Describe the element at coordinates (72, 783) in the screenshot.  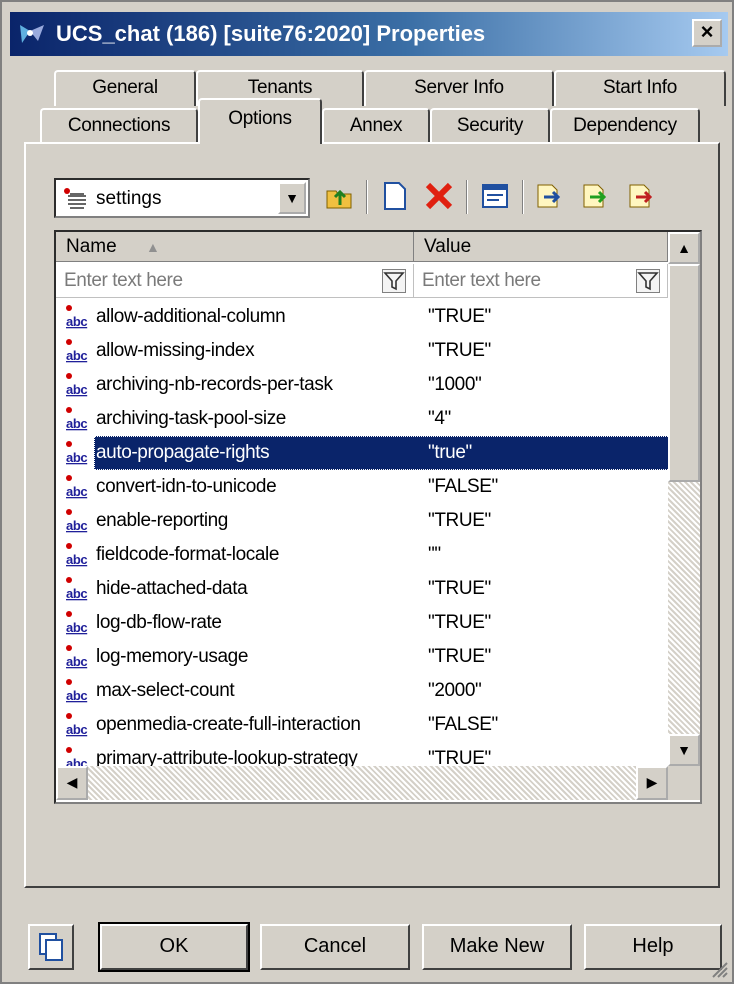
I see `scroll-left-button: ◀` at that location.